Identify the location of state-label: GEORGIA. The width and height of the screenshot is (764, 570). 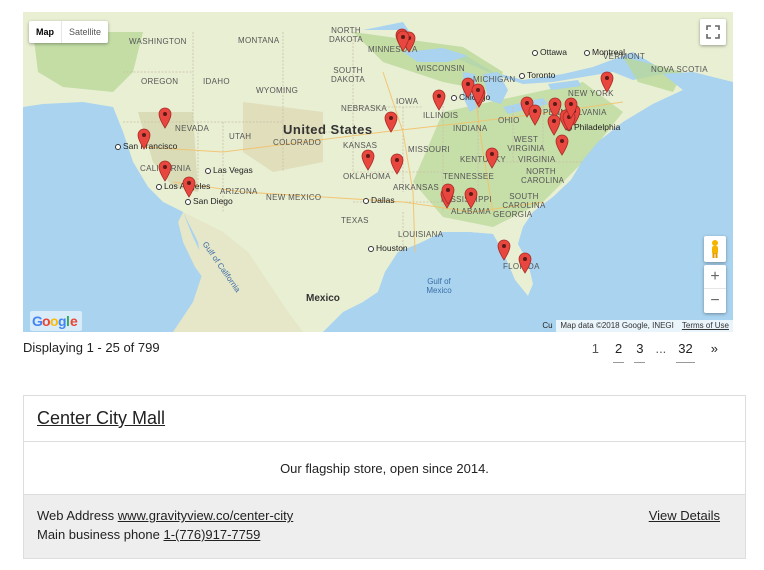
(513, 214).